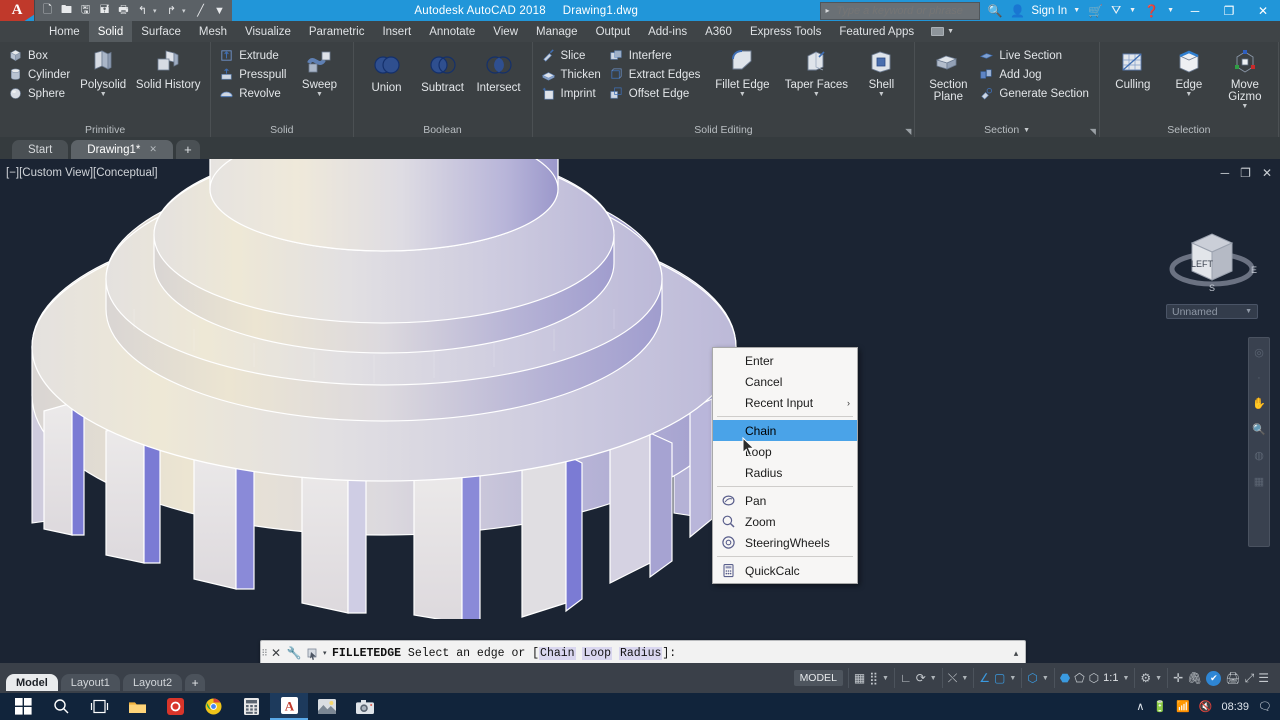 The width and height of the screenshot is (1280, 720). I want to click on showmotion-icon: ▦, so click(1259, 481).